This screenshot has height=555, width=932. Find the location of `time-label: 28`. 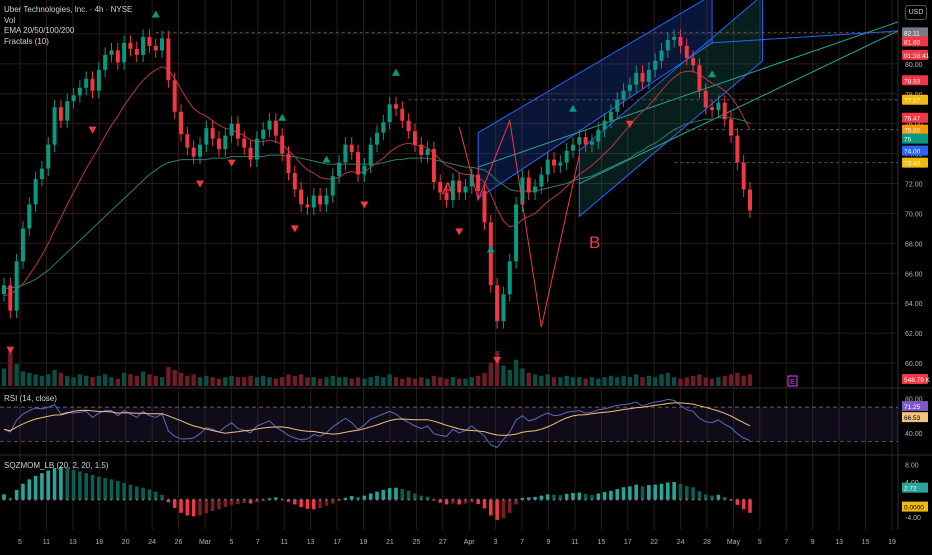

time-label: 28 is located at coordinates (707, 542).